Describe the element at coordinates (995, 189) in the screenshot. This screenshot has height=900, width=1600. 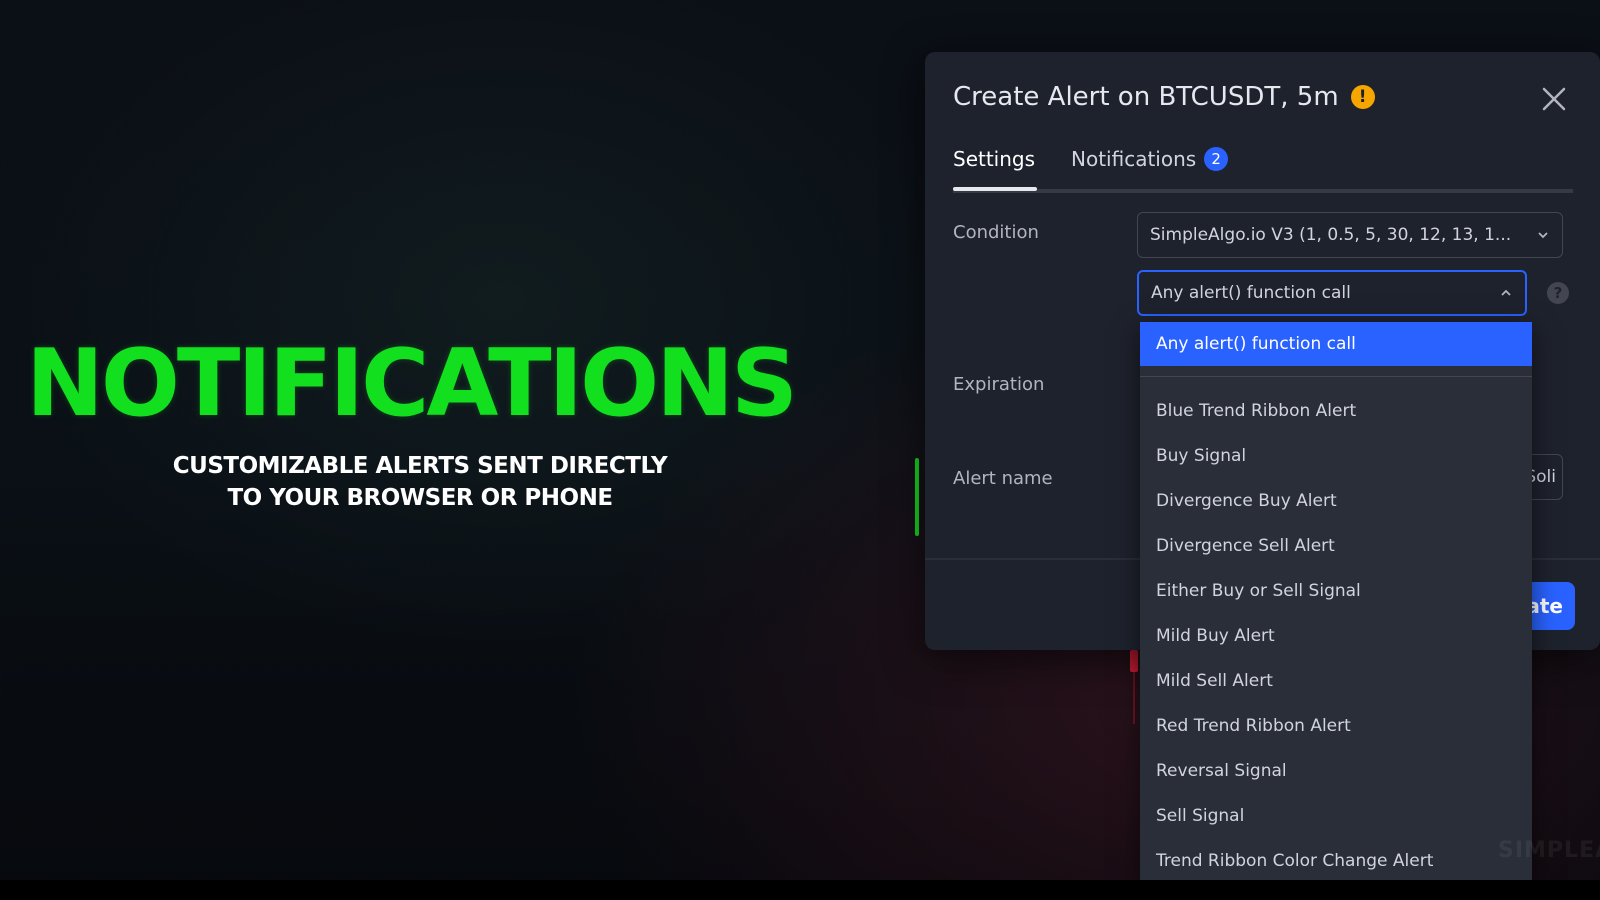
I see `active-tab-indicator` at that location.